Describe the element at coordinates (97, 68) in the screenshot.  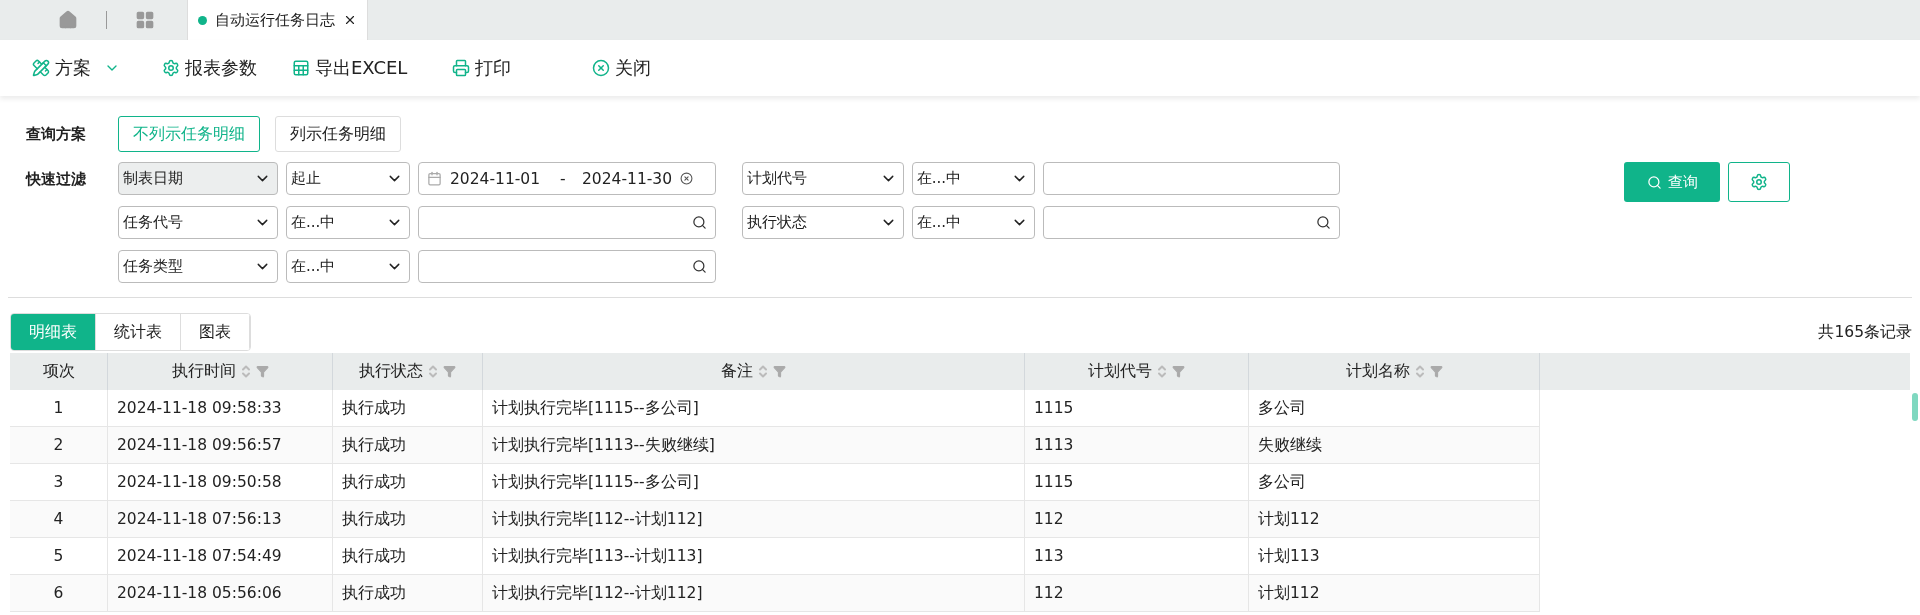
I see `toolbar-button: 方案` at that location.